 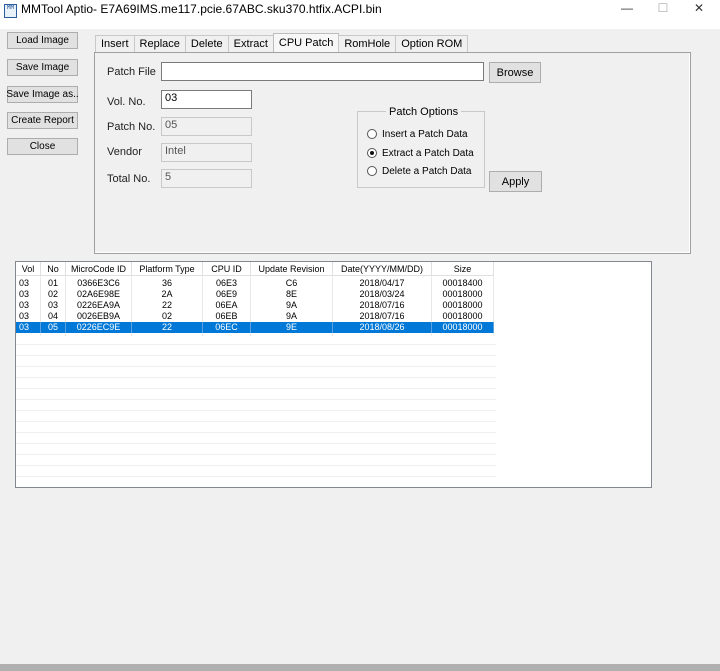 What do you see at coordinates (227, 327) in the screenshot?
I see `cell-cpu-id: 06EC` at bounding box center [227, 327].